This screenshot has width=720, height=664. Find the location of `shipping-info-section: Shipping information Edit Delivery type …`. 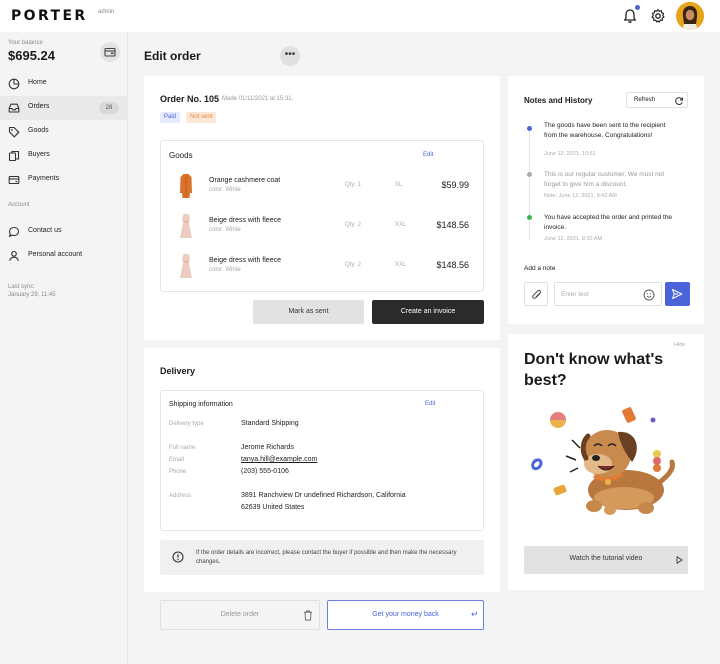

shipping-info-section: Shipping information Edit Delivery type … is located at coordinates (322, 460).